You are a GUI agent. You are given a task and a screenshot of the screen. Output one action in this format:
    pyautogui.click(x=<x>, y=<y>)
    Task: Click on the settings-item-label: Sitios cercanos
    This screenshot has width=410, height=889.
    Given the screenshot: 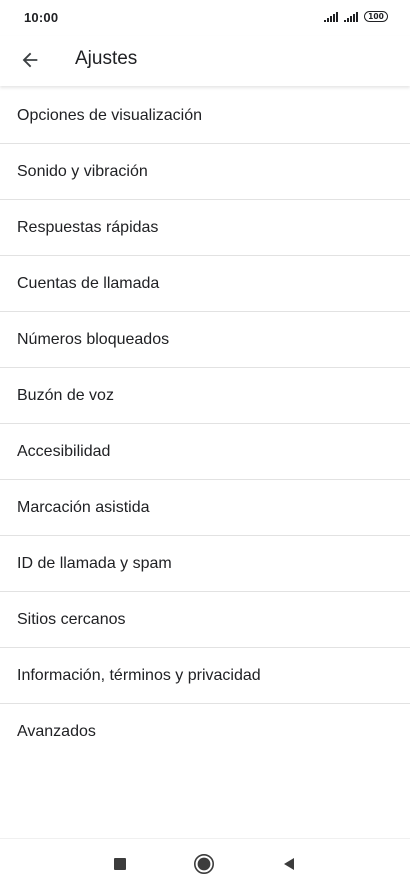 What is the action you would take?
    pyautogui.click(x=71, y=619)
    